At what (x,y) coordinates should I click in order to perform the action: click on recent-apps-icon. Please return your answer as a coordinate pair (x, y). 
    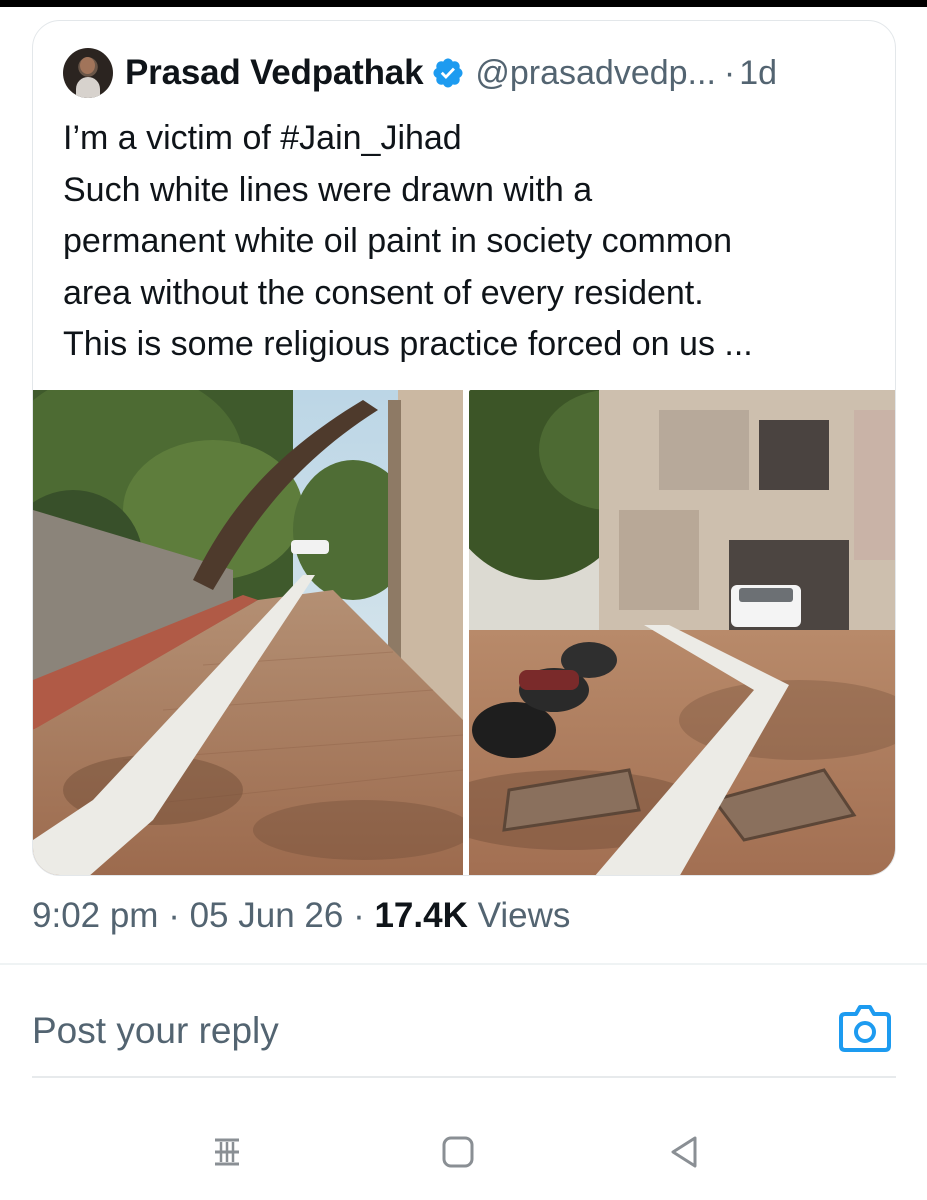
    Looking at the image, I should click on (227, 1152).